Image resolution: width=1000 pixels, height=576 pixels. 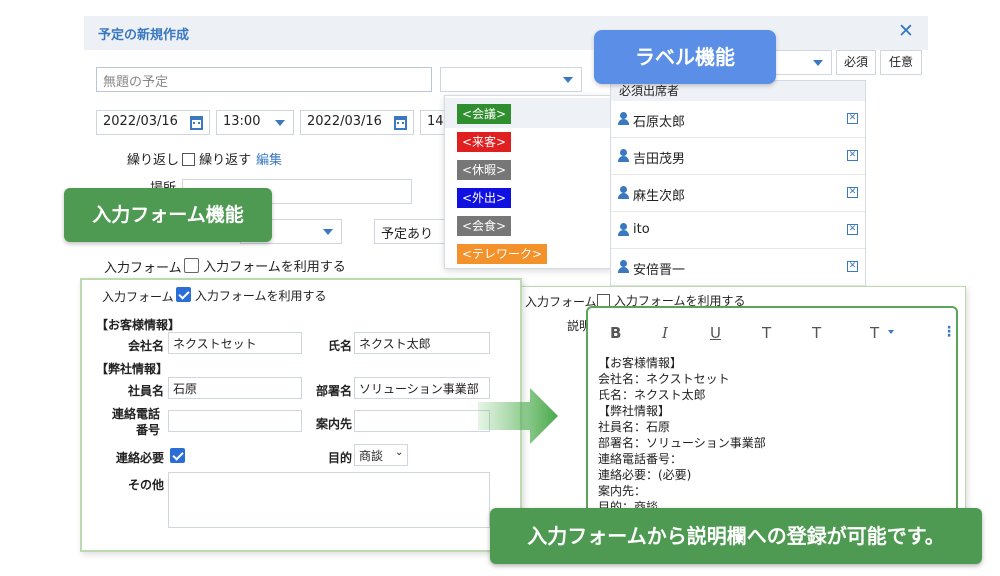 What do you see at coordinates (177, 455) in the screenshot?
I see `need-contact-checkbox` at bounding box center [177, 455].